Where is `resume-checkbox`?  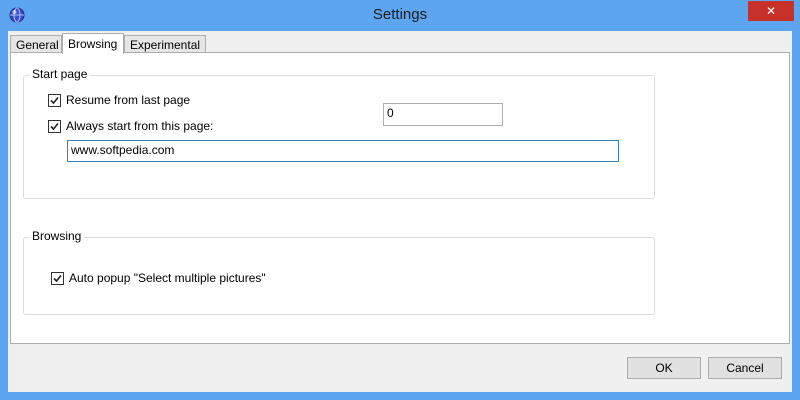 resume-checkbox is located at coordinates (54, 100).